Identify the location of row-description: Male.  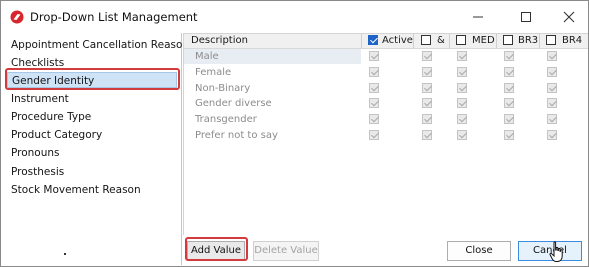
(272, 56).